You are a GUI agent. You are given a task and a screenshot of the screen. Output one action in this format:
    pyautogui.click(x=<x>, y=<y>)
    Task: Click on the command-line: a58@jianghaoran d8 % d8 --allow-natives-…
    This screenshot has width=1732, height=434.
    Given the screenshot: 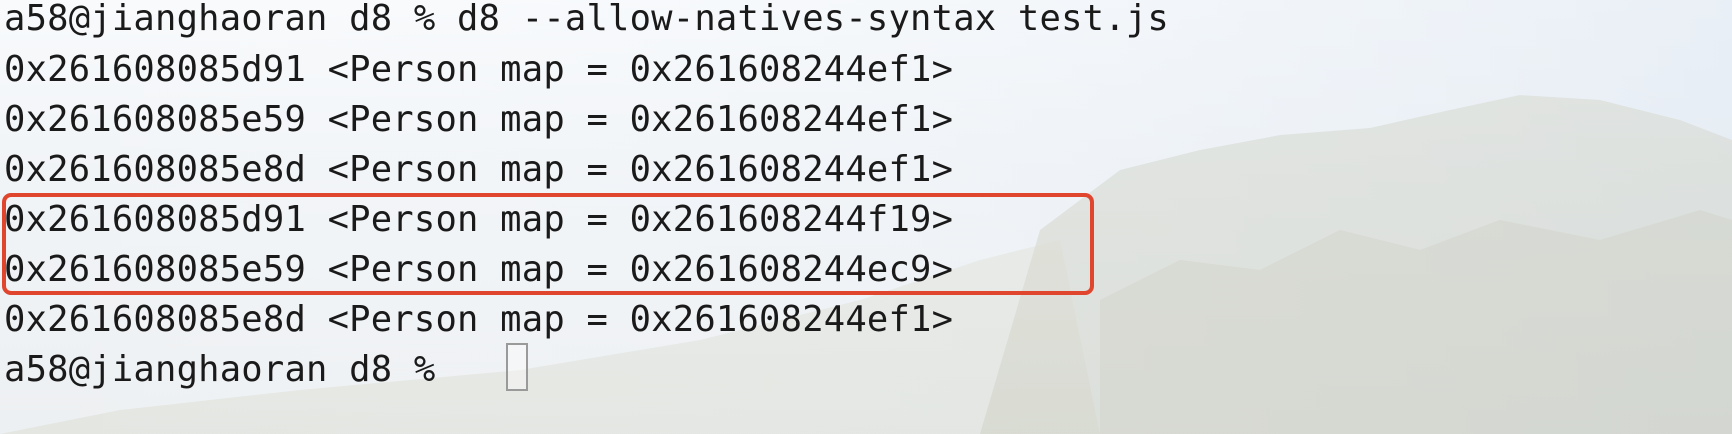 What is the action you would take?
    pyautogui.click(x=586, y=22)
    